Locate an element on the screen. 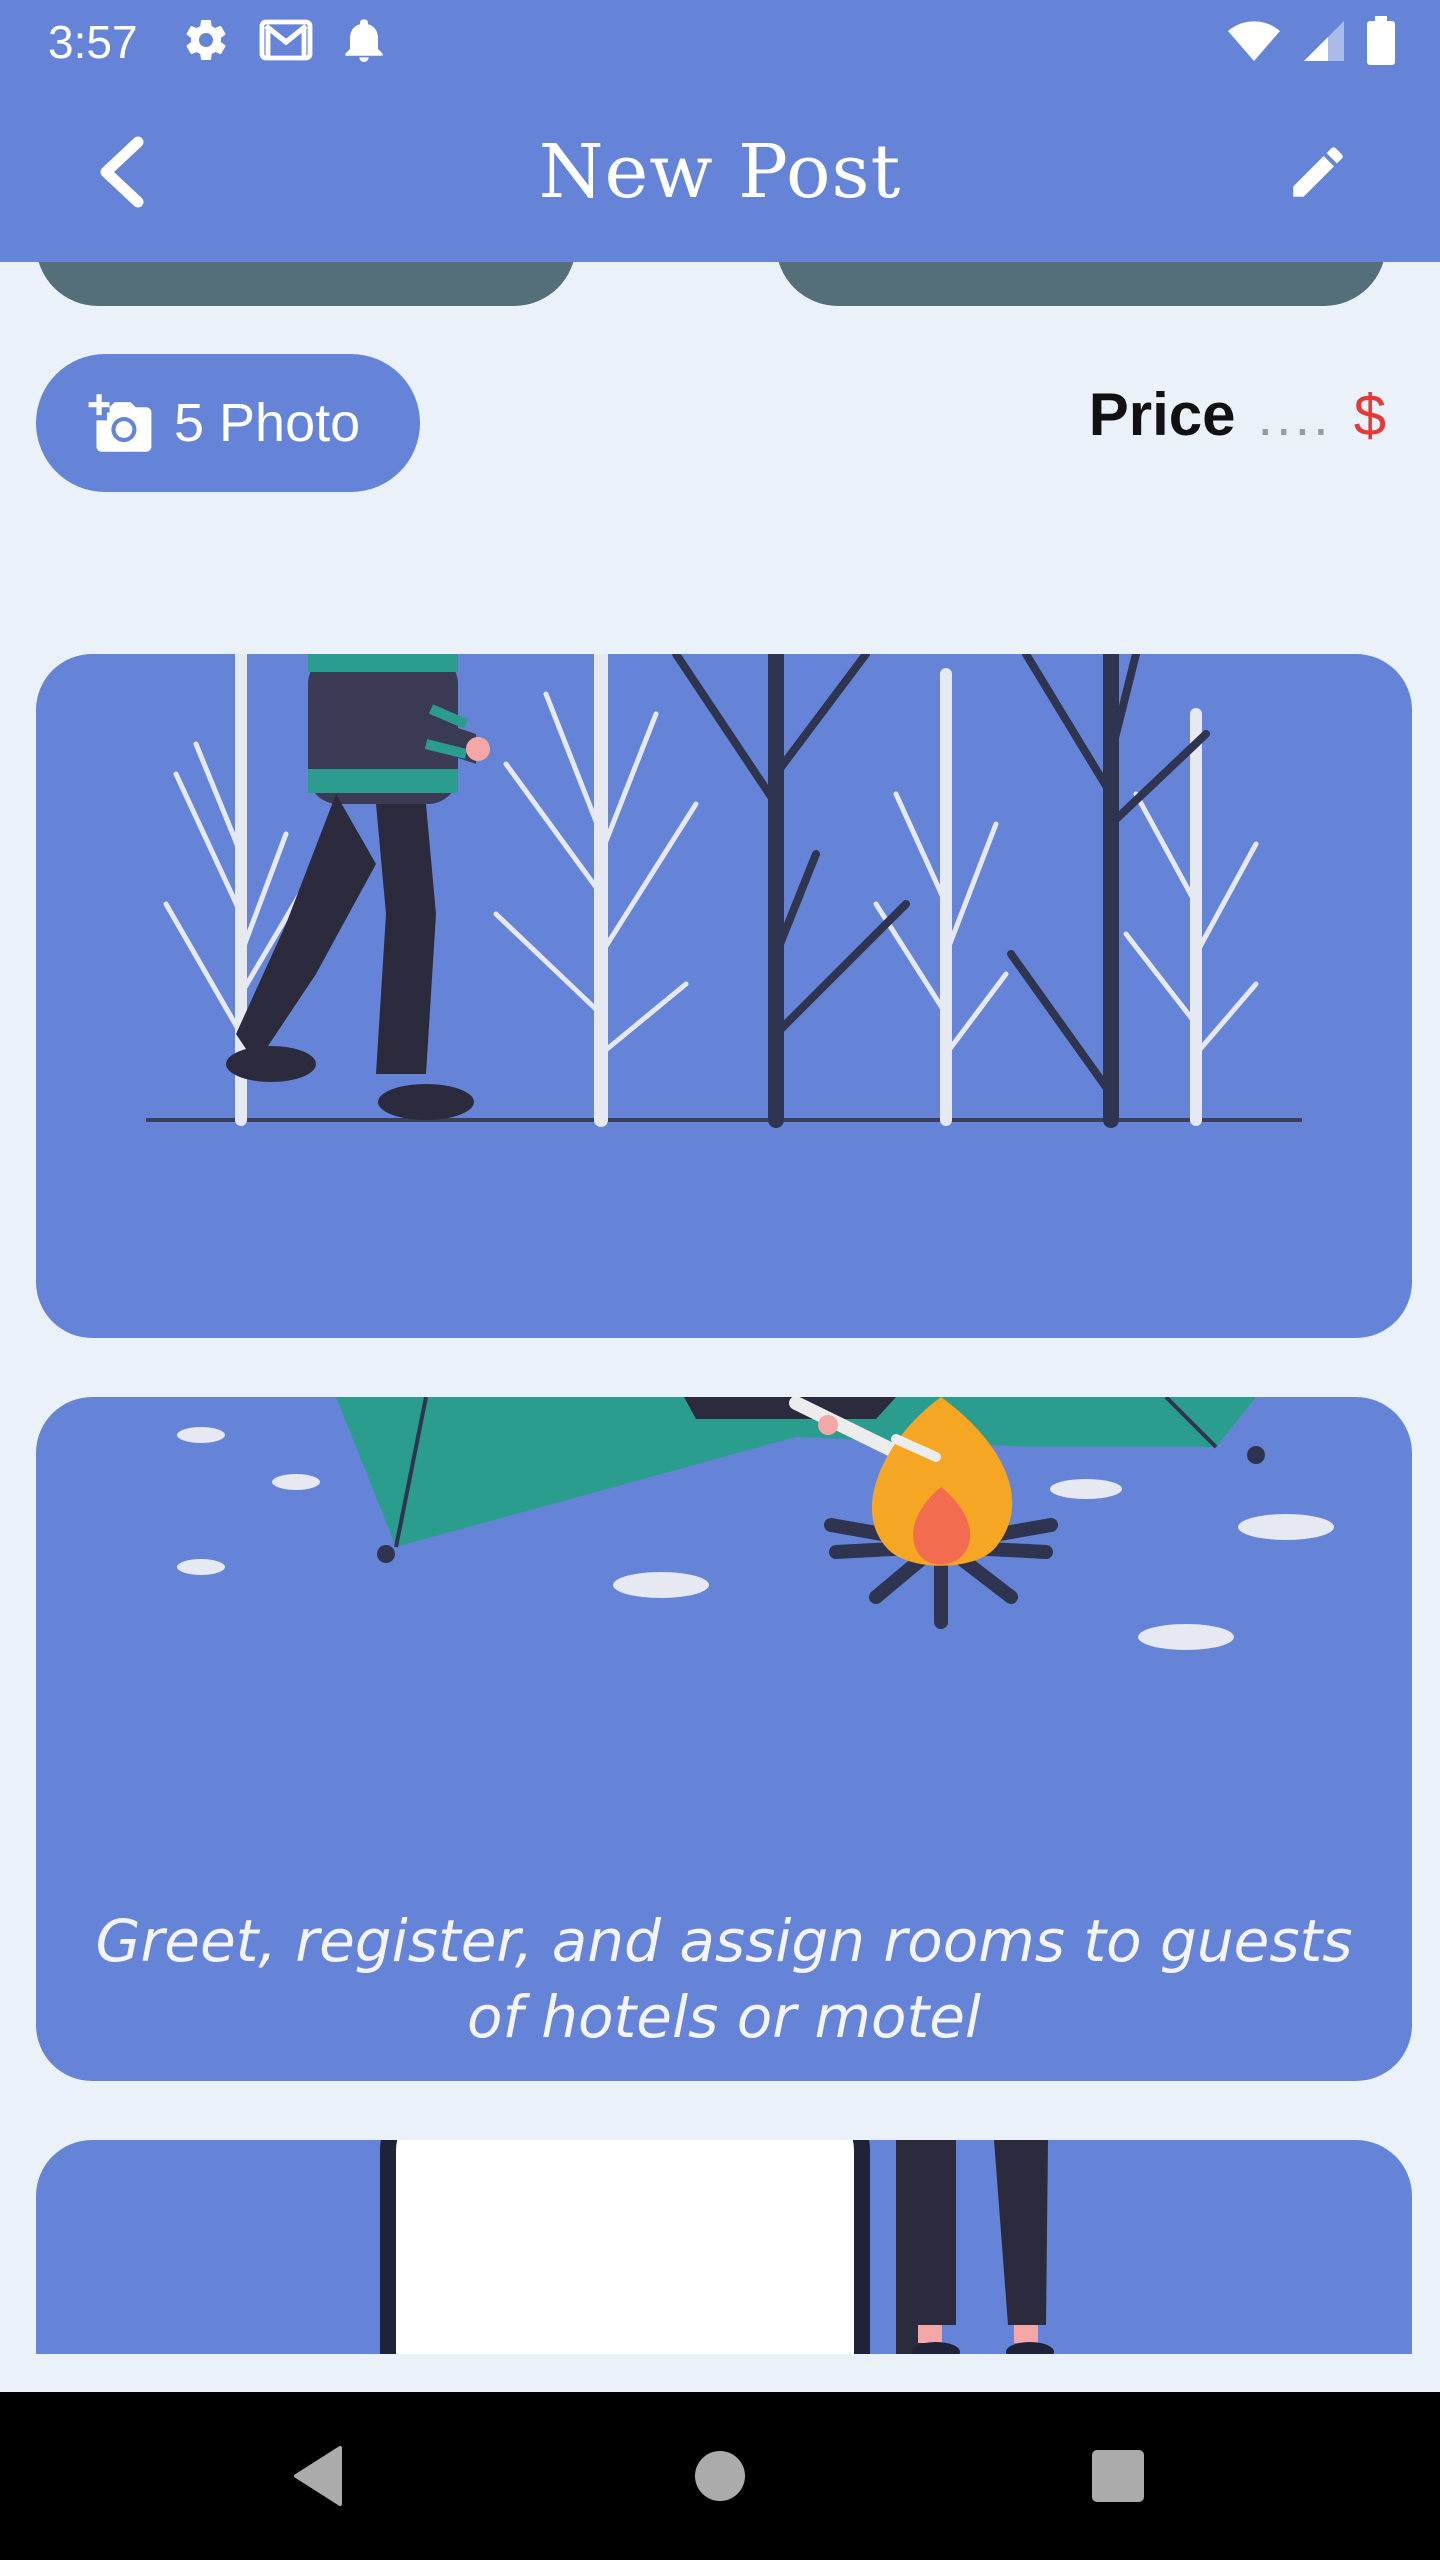  status-bar: 3:57 is located at coordinates (720, 42).